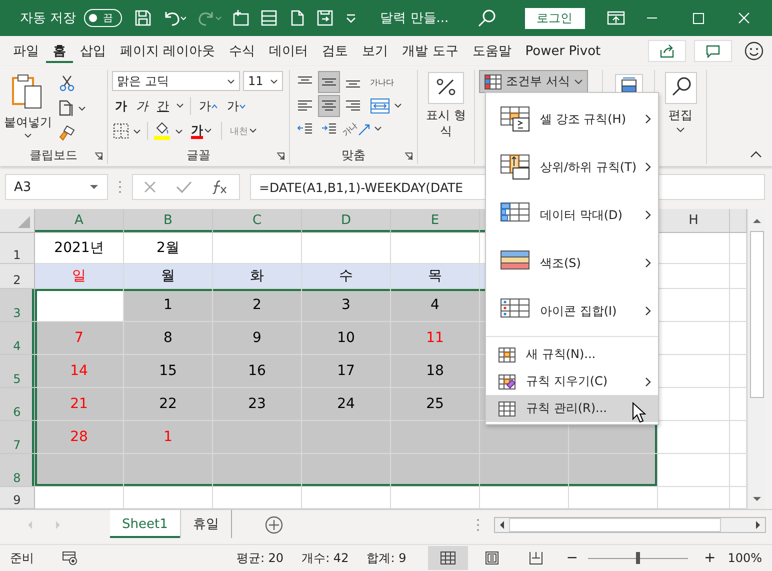  Describe the element at coordinates (17, 498) in the screenshot. I see `row-header: 9` at that location.